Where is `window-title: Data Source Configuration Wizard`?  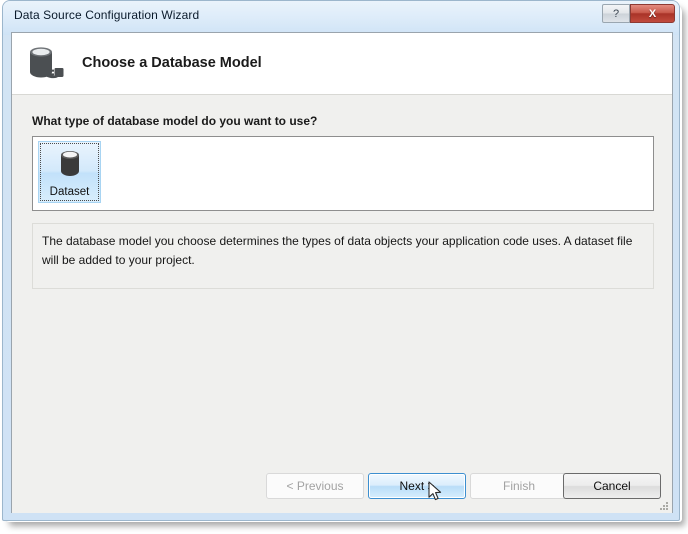
window-title: Data Source Configuration Wizard is located at coordinates (107, 15).